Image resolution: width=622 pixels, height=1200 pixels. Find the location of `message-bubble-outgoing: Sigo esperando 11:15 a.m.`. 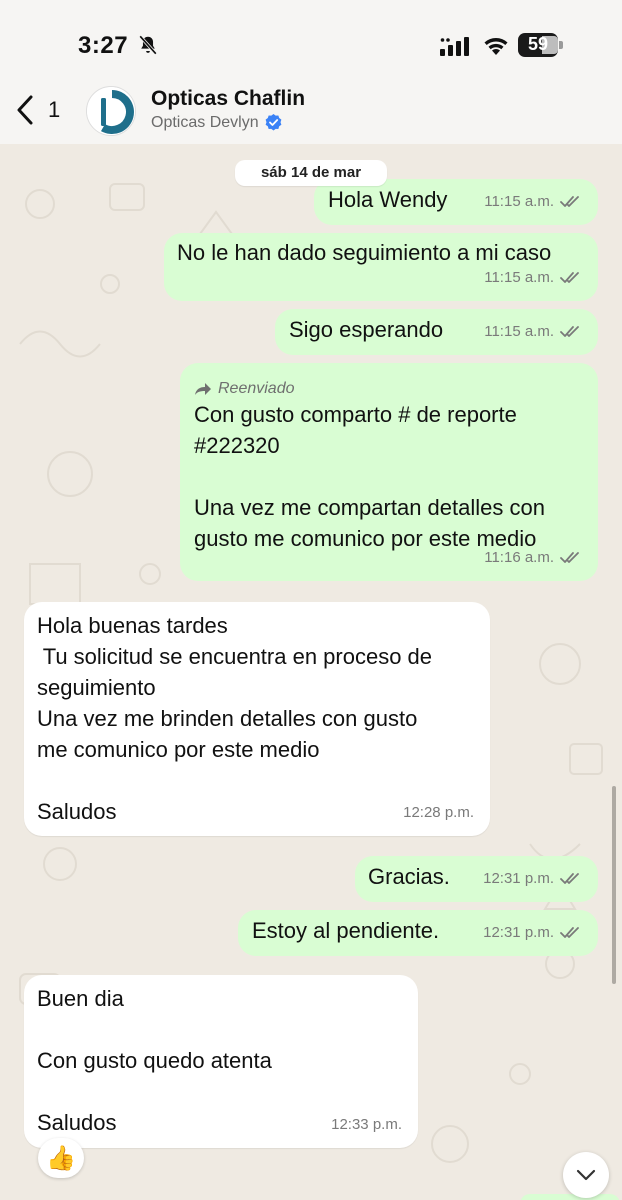

message-bubble-outgoing: Sigo esperando 11:15 a.m. is located at coordinates (436, 332).